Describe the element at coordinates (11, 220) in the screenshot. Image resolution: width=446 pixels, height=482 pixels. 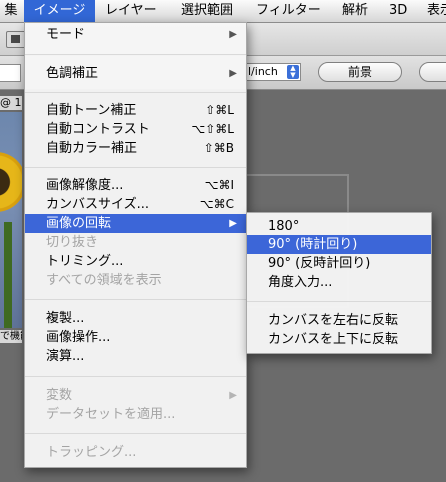
I see `sunflower-image` at that location.